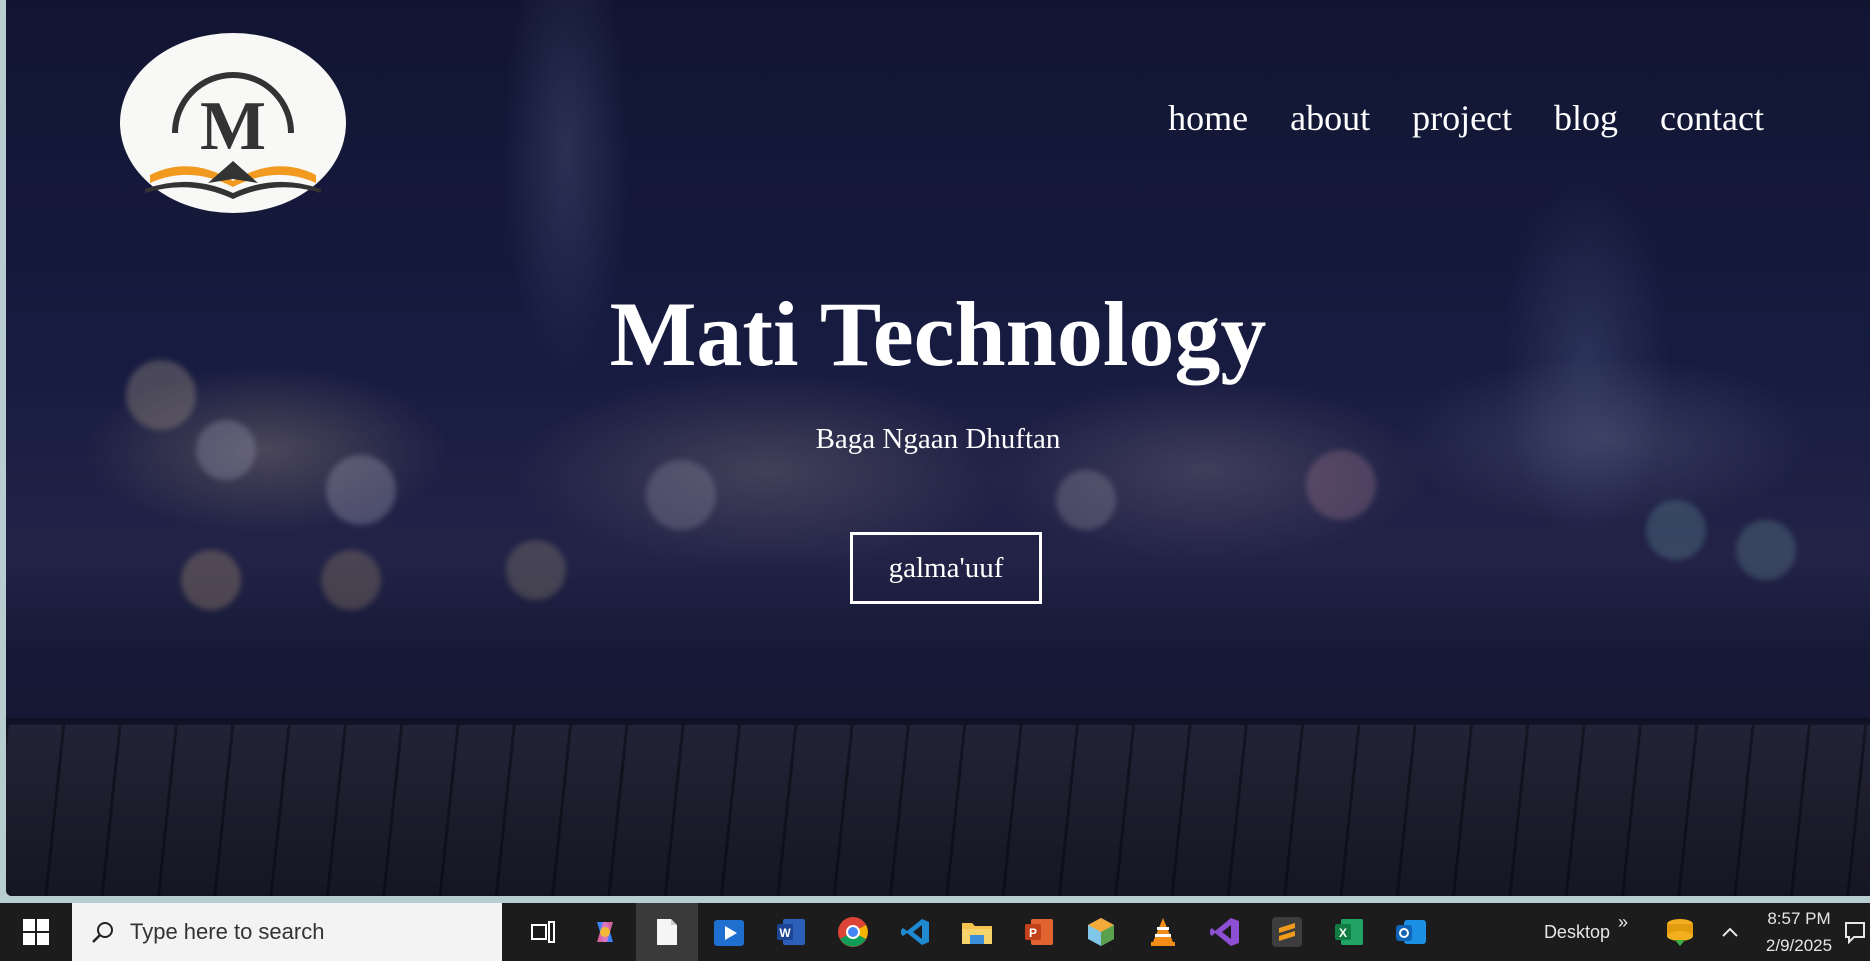 The height and width of the screenshot is (961, 1870). I want to click on chevron-up-icon, so click(1730, 932).